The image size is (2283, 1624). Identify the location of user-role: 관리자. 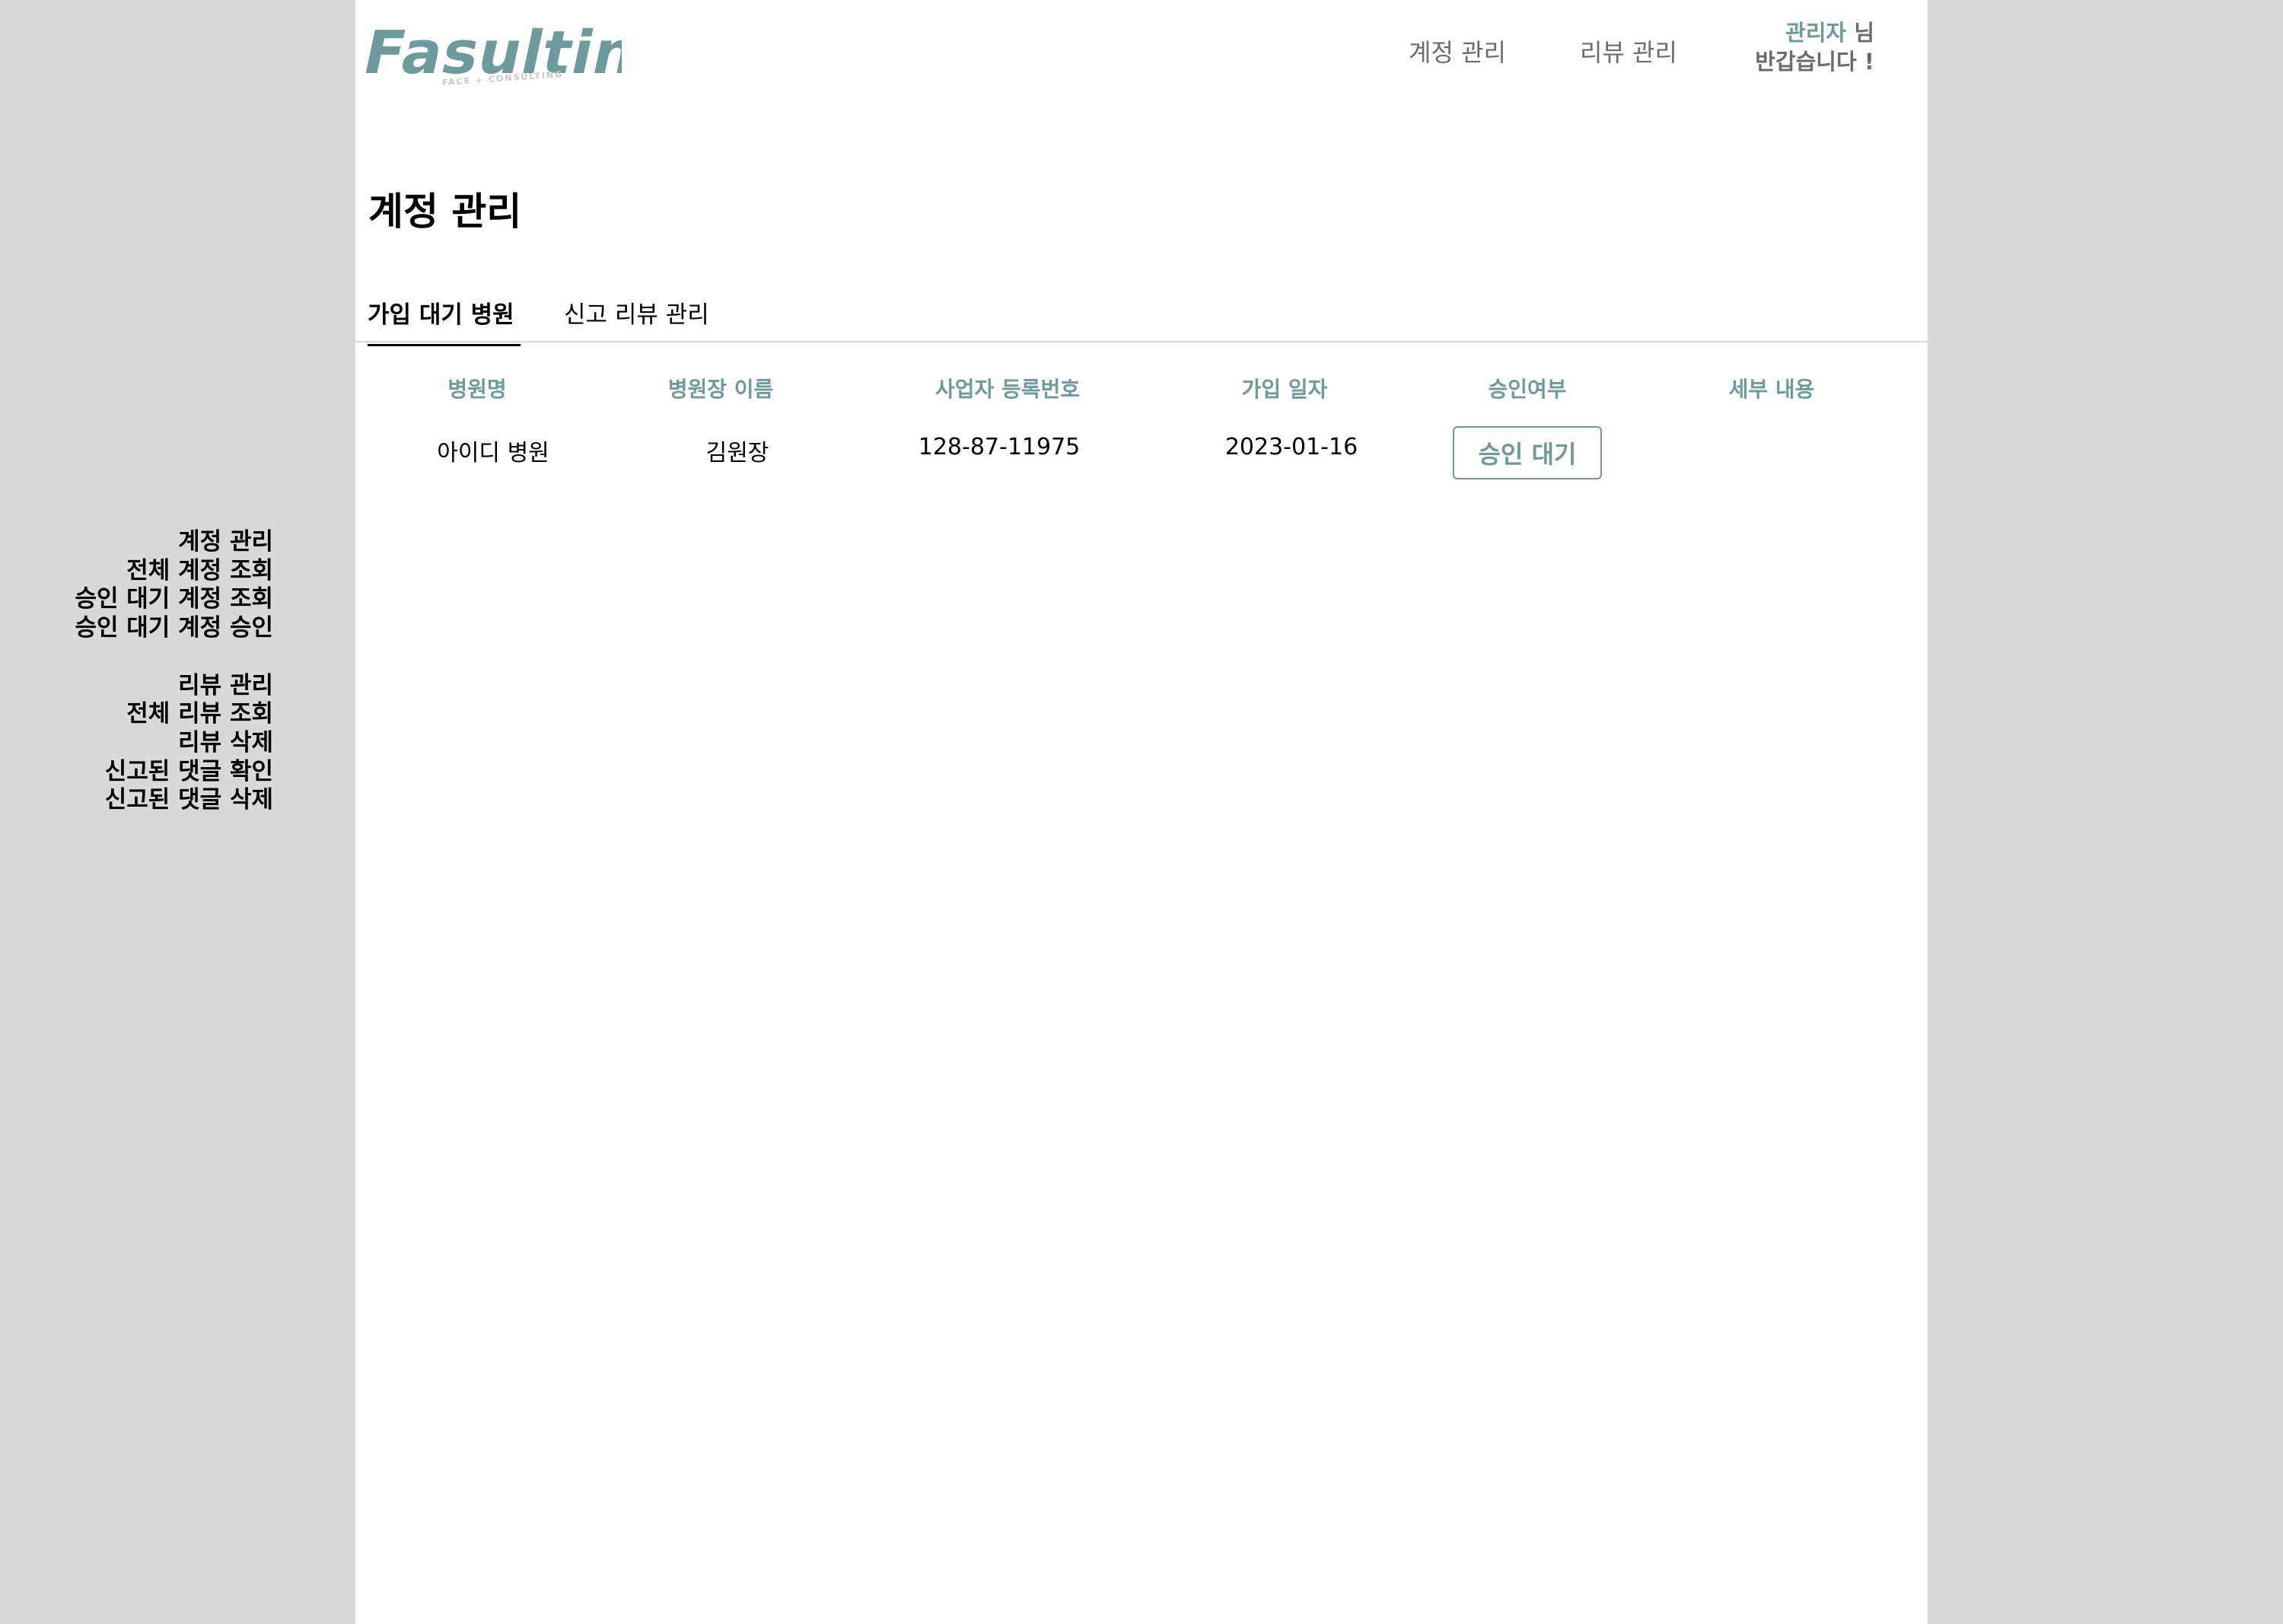
(1816, 33).